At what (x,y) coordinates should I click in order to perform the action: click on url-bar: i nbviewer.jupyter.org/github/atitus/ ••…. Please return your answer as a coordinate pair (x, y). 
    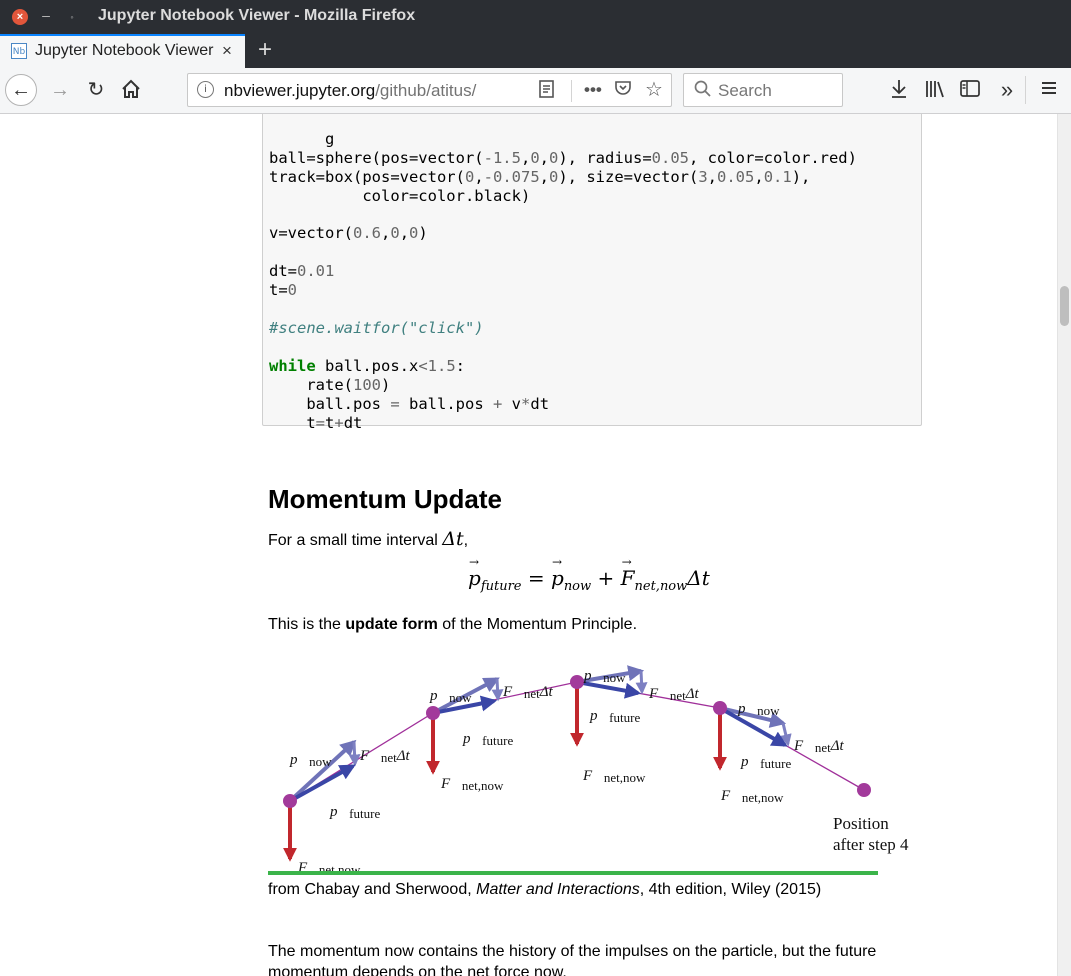
    Looking at the image, I should click on (429, 90).